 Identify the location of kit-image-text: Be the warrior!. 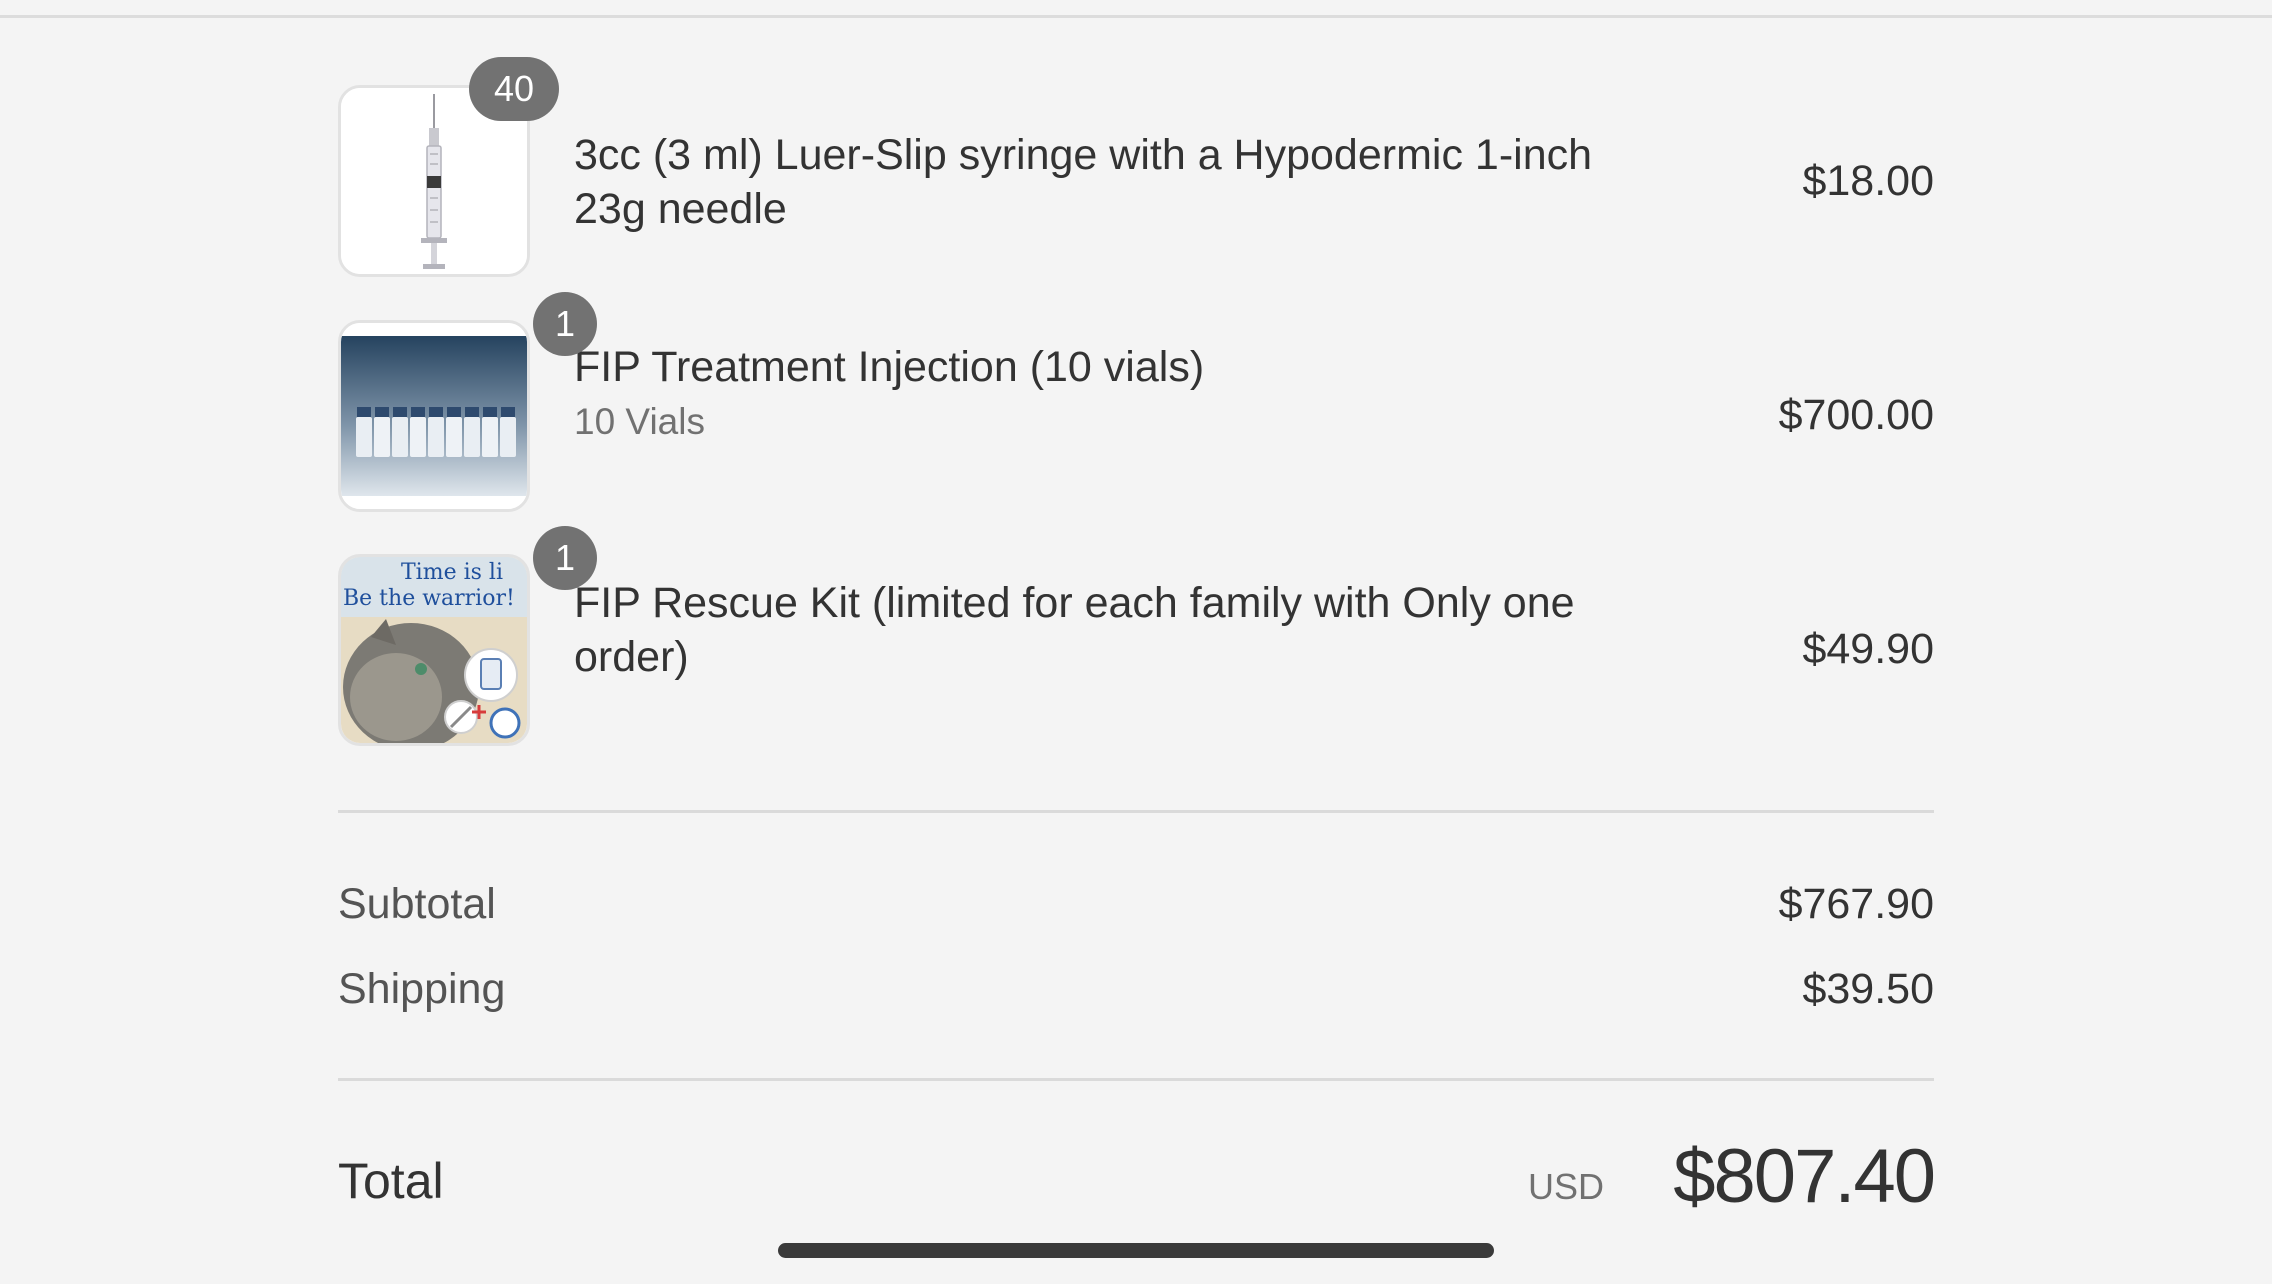
(429, 598).